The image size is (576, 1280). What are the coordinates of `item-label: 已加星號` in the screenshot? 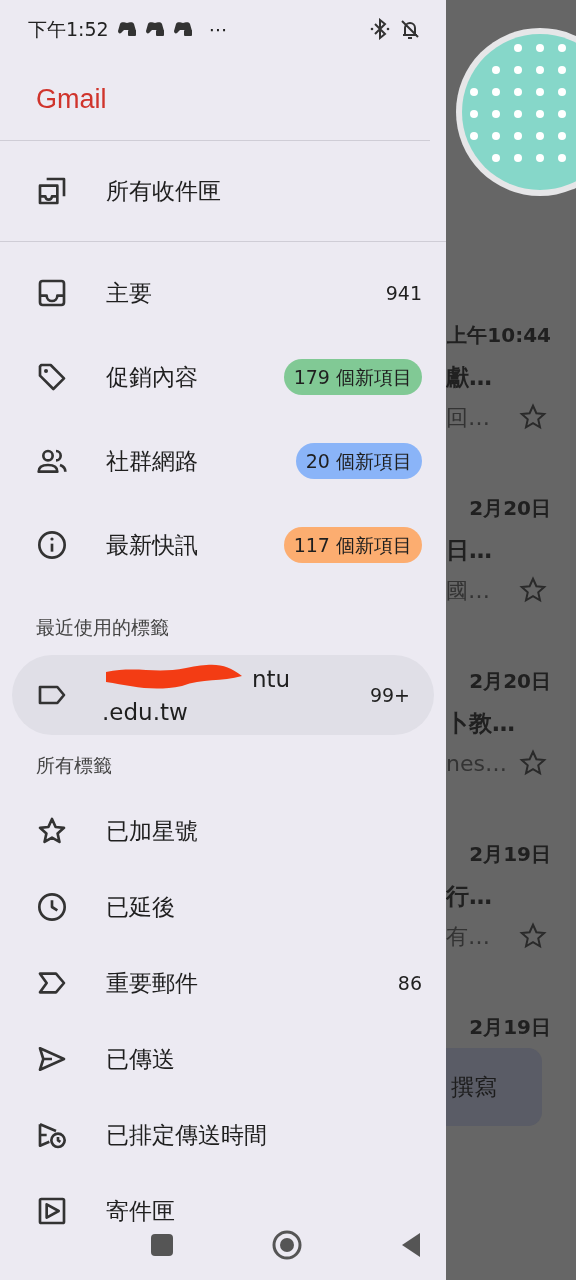 It's located at (152, 831).